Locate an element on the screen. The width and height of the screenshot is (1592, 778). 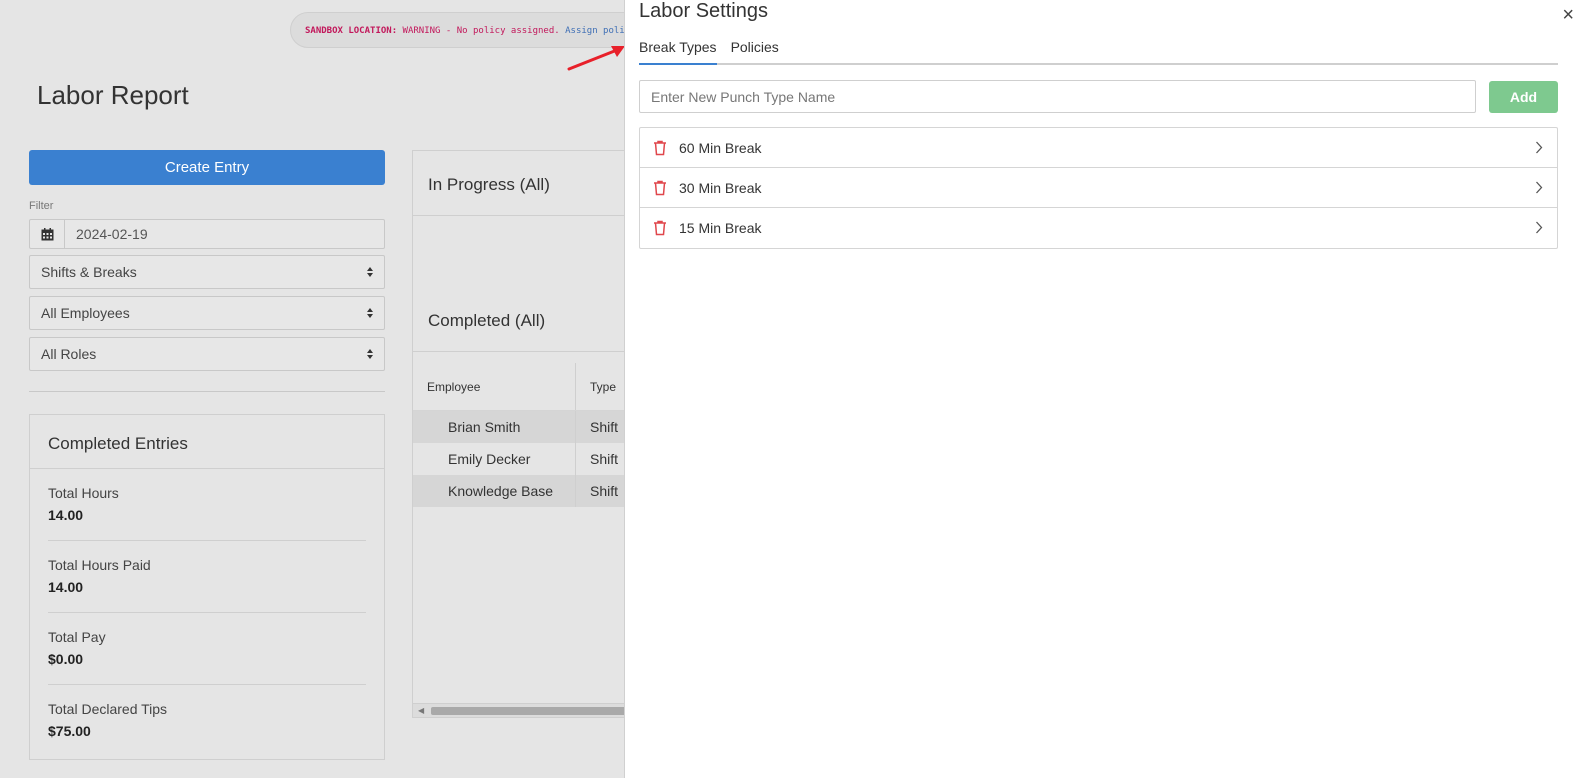
employee-select-value: All Employees is located at coordinates (85, 313).